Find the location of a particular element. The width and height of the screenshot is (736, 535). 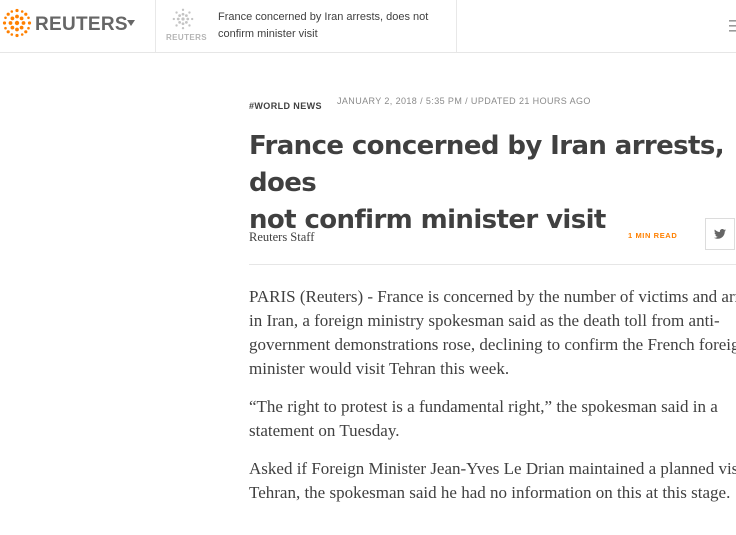

story-thumbnail-logo-icon is located at coordinates (183, 19).